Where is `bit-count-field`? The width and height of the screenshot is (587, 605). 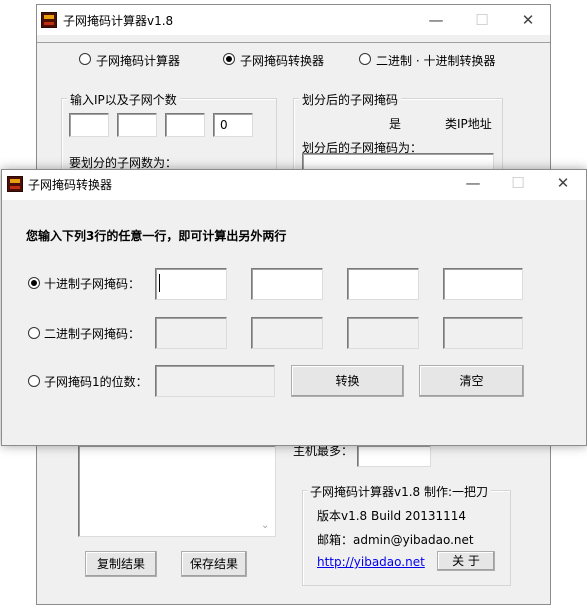
bit-count-field is located at coordinates (215, 381).